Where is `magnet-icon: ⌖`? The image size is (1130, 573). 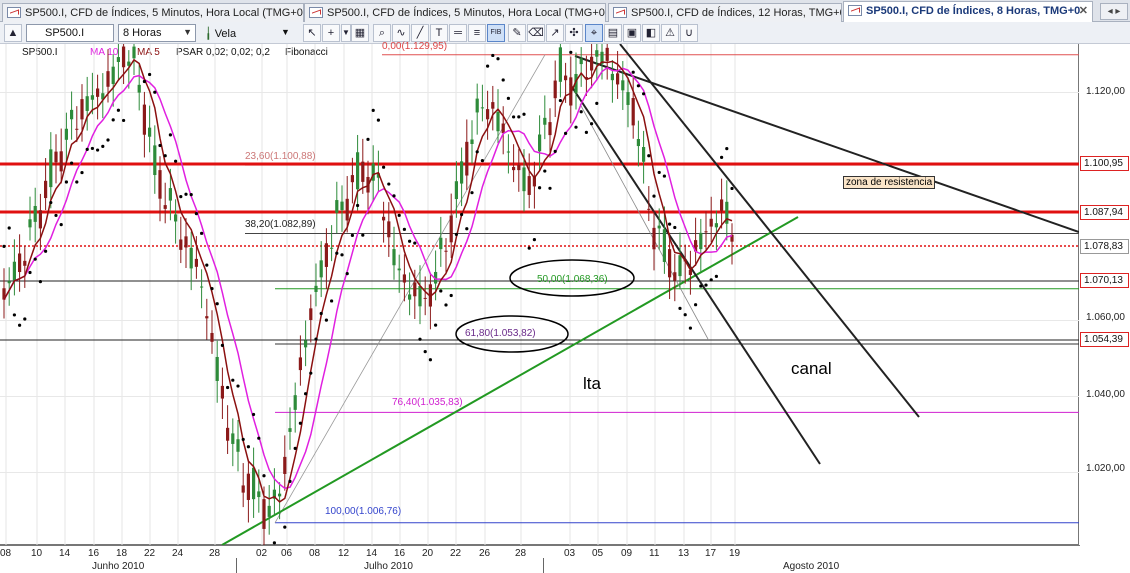 magnet-icon: ⌖ is located at coordinates (594, 33).